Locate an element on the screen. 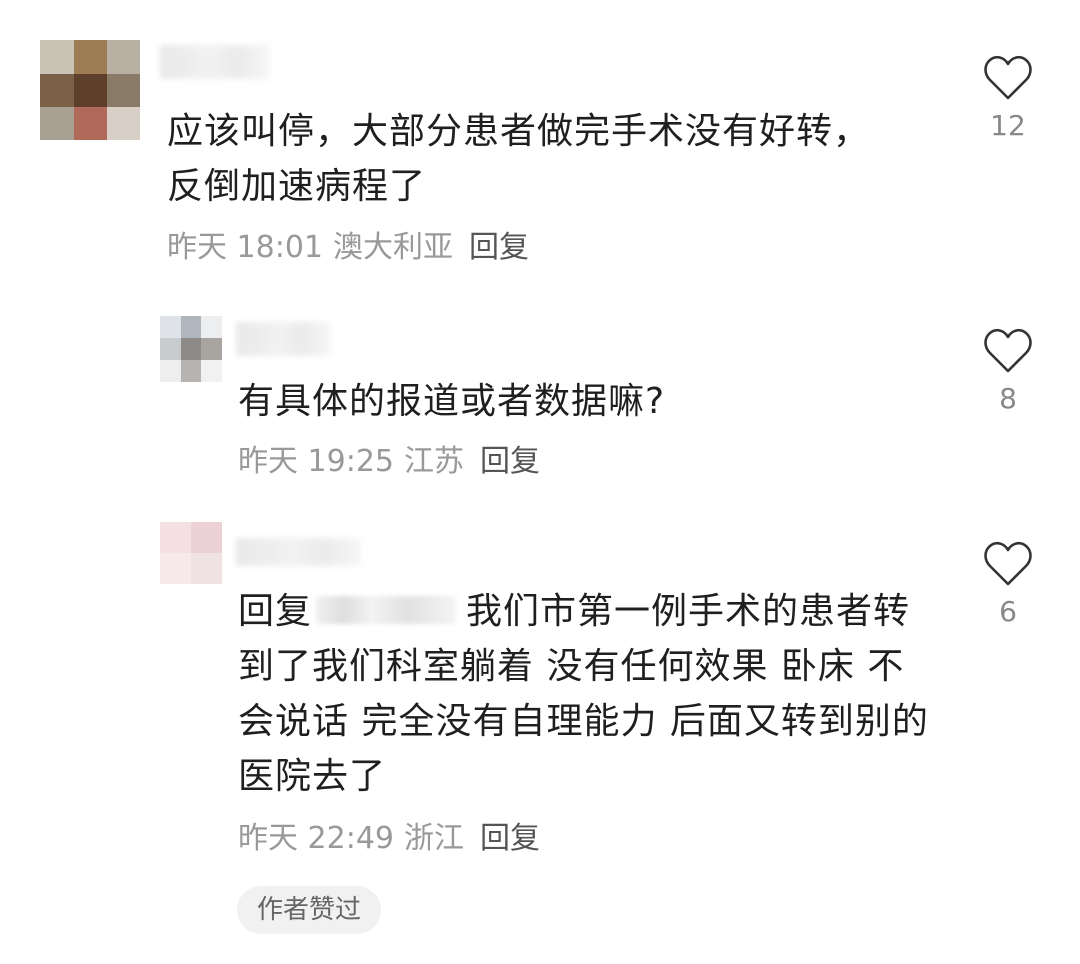 The height and width of the screenshot is (964, 1080). comment-location: 江苏 is located at coordinates (434, 461).